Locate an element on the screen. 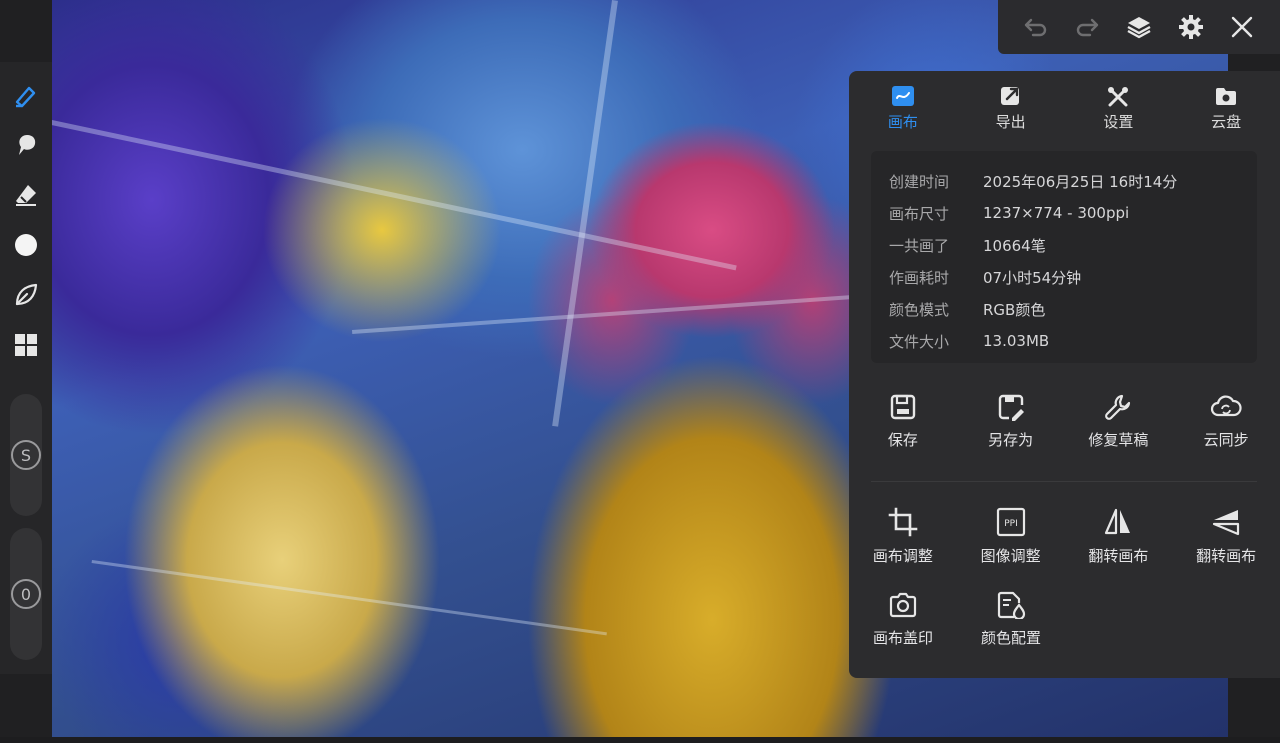  redo-icon is located at coordinates (1088, 27).